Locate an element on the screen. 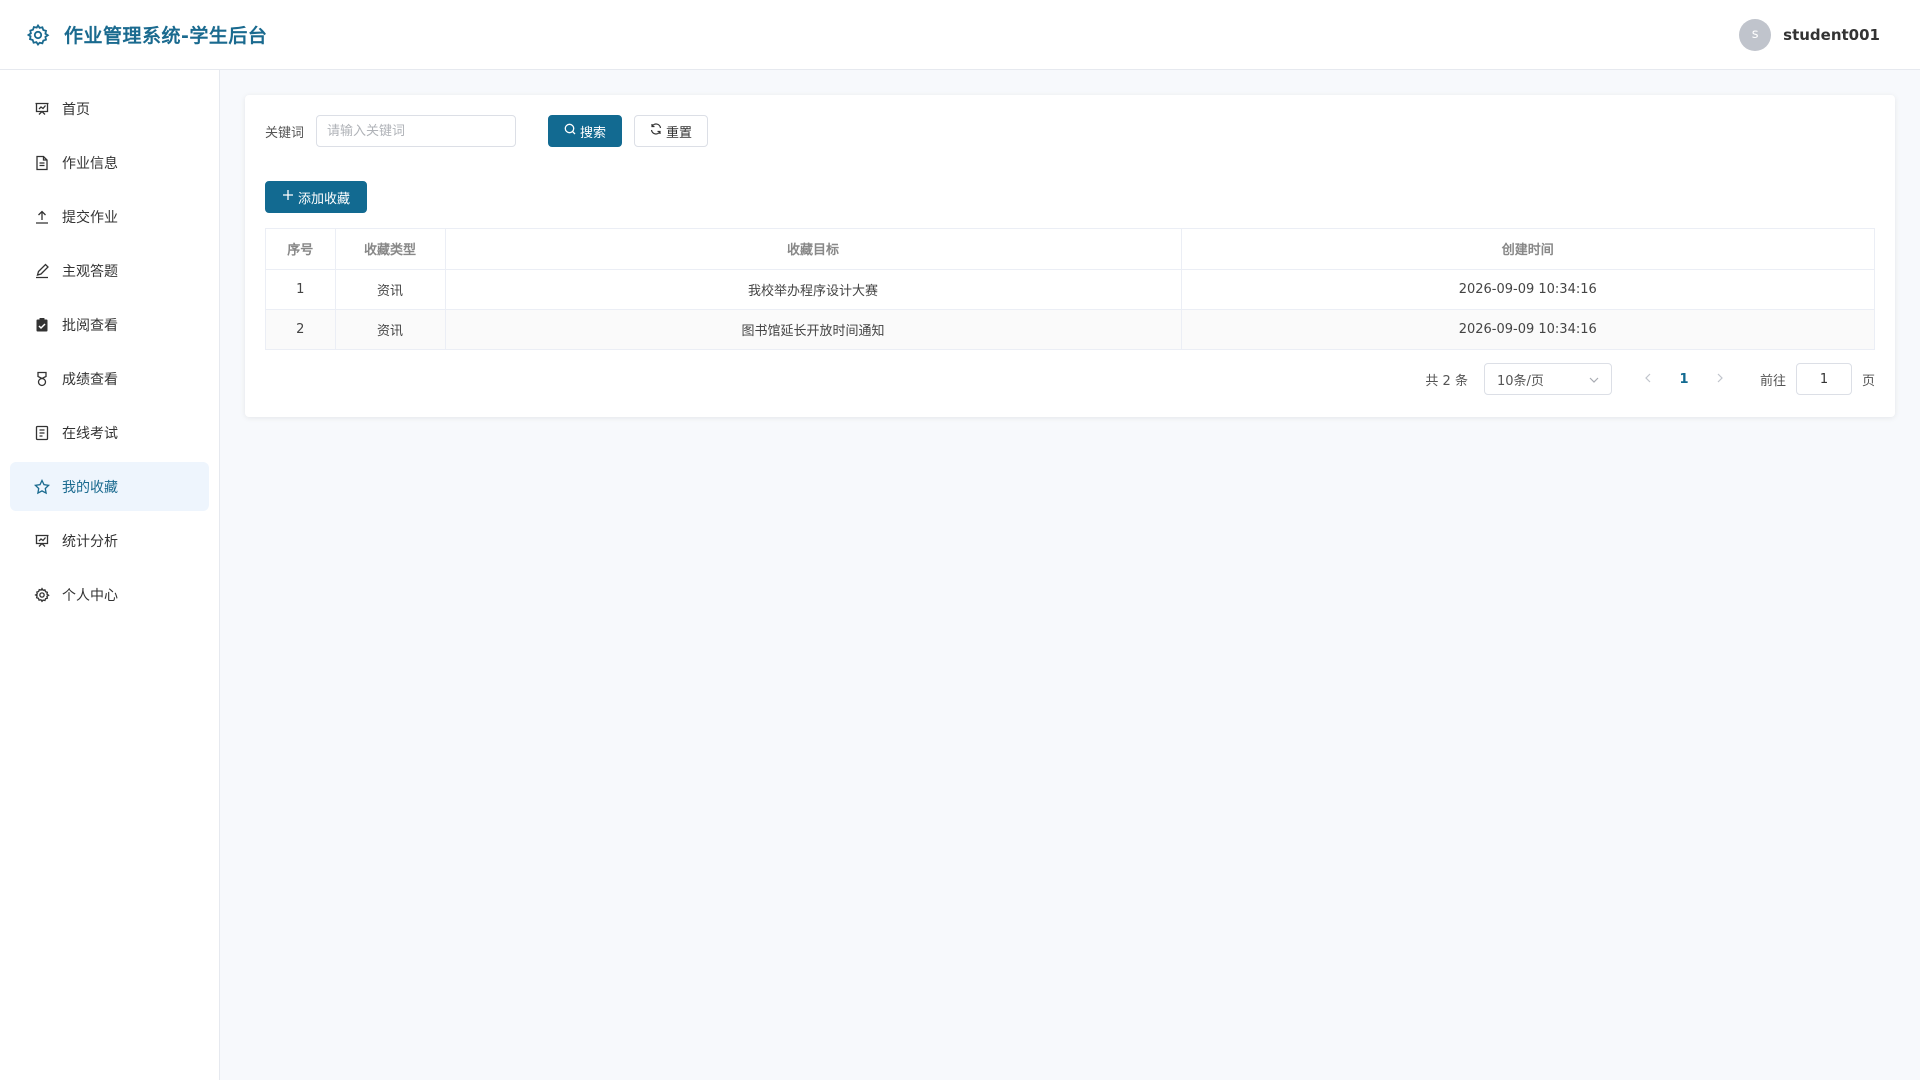  sidebar-item-review: 批阅查看 is located at coordinates (109, 324).